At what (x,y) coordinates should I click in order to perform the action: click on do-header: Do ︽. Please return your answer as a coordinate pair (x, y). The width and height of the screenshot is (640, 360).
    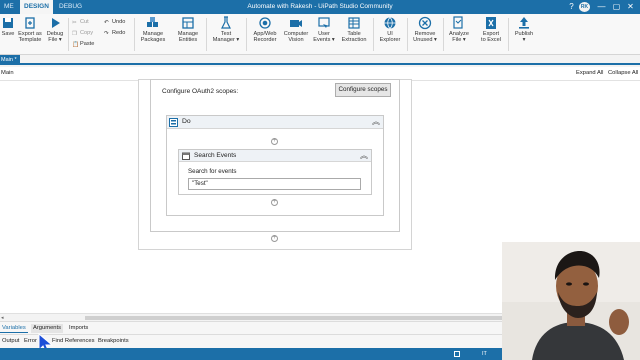
    Looking at the image, I should click on (275, 122).